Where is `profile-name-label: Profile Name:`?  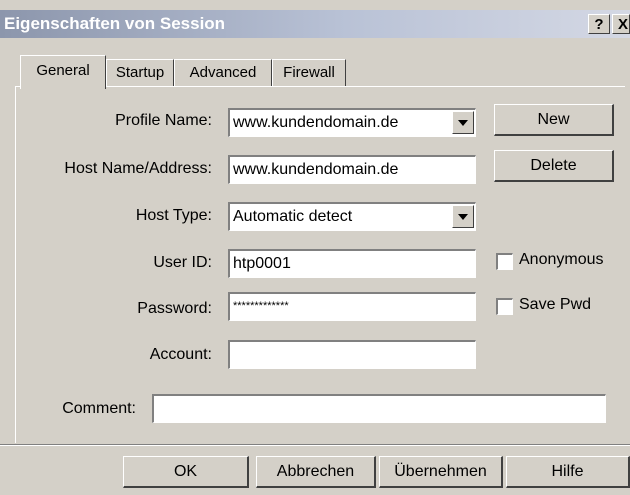 profile-name-label: Profile Name: is located at coordinates (163, 120).